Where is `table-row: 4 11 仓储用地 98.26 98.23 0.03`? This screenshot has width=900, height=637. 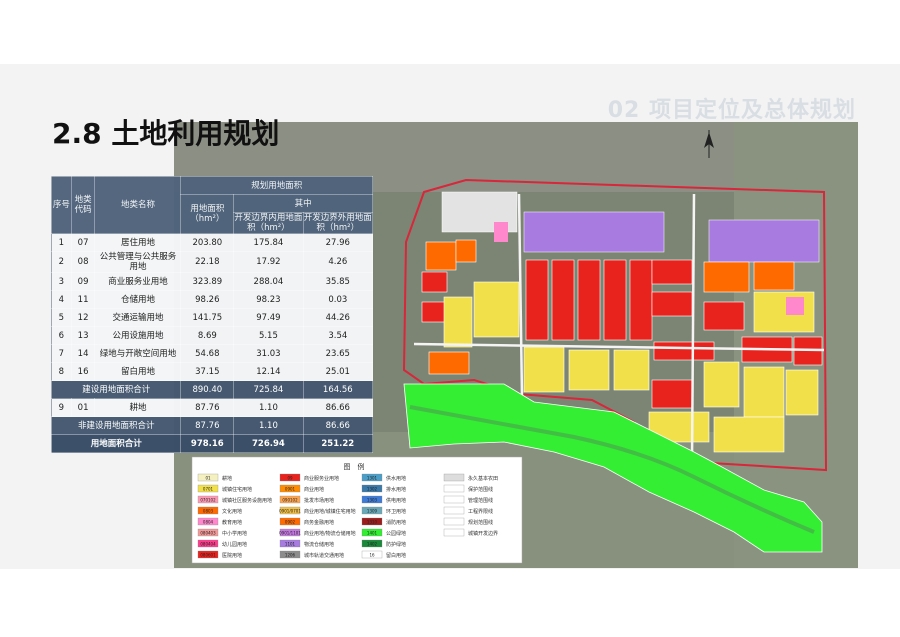 table-row: 4 11 仓储用地 98.26 98.23 0.03 is located at coordinates (212, 299).